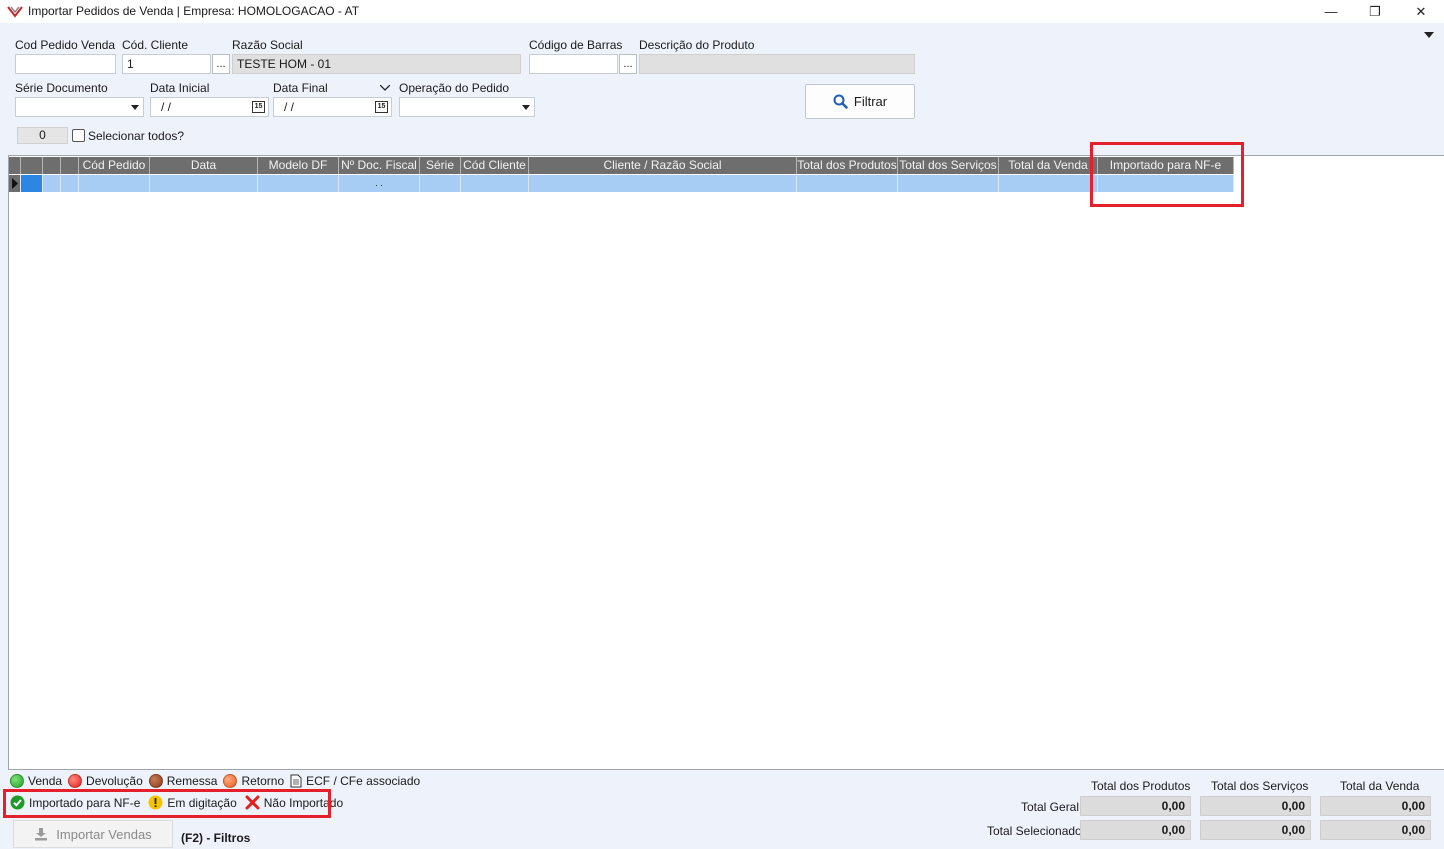 This screenshot has width=1444, height=849. Describe the element at coordinates (252, 802) in the screenshot. I see `x-icon` at that location.